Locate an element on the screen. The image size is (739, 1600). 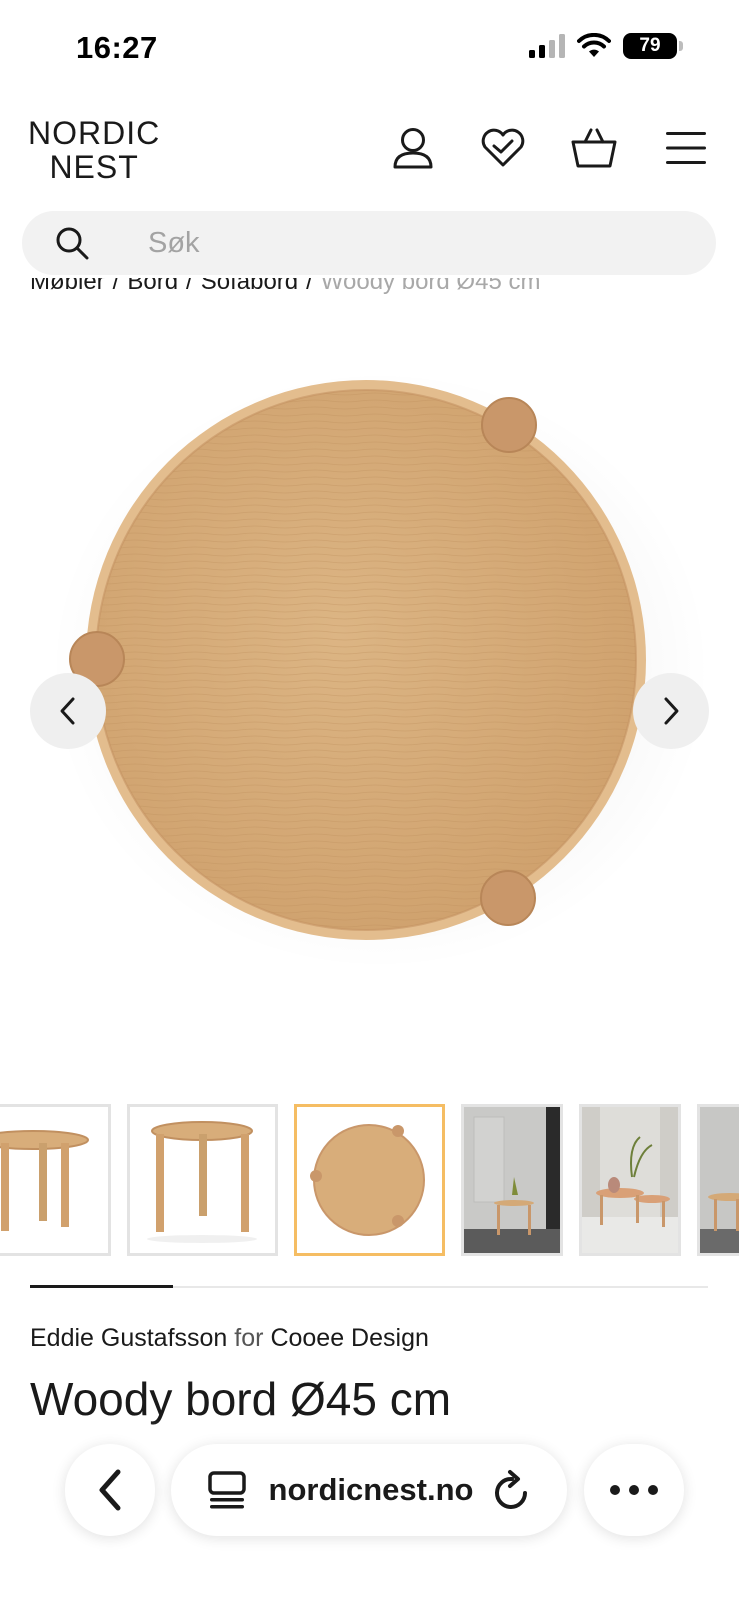
back-chevron-icon is located at coordinates (110, 1490).